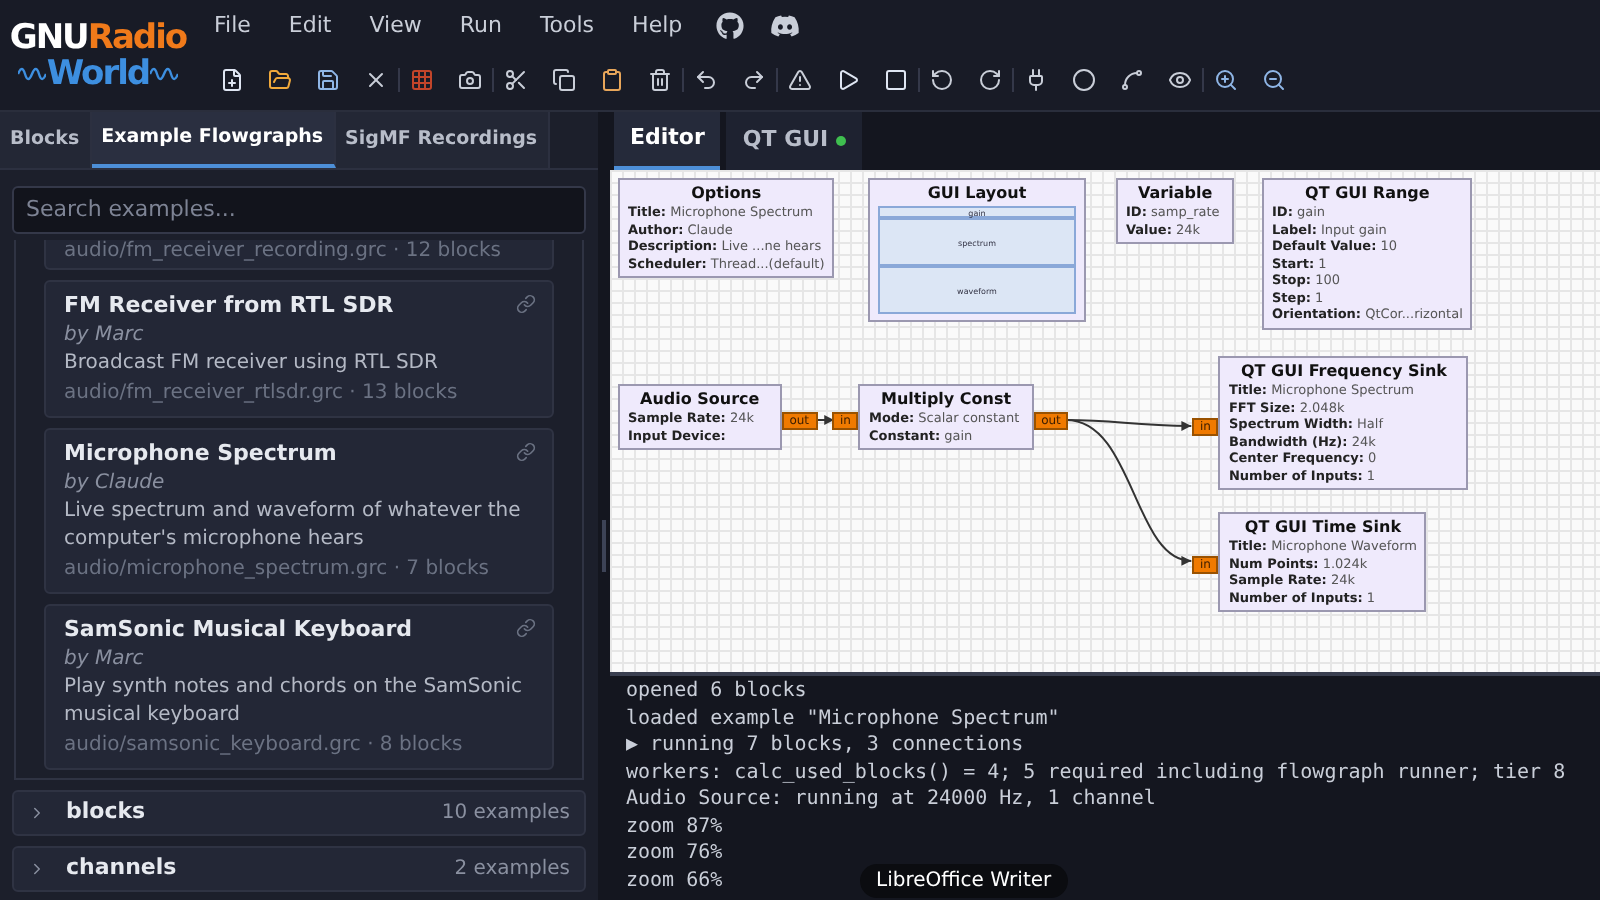  Describe the element at coordinates (977, 193) in the screenshot. I see `block-title: GUI Layout` at that location.